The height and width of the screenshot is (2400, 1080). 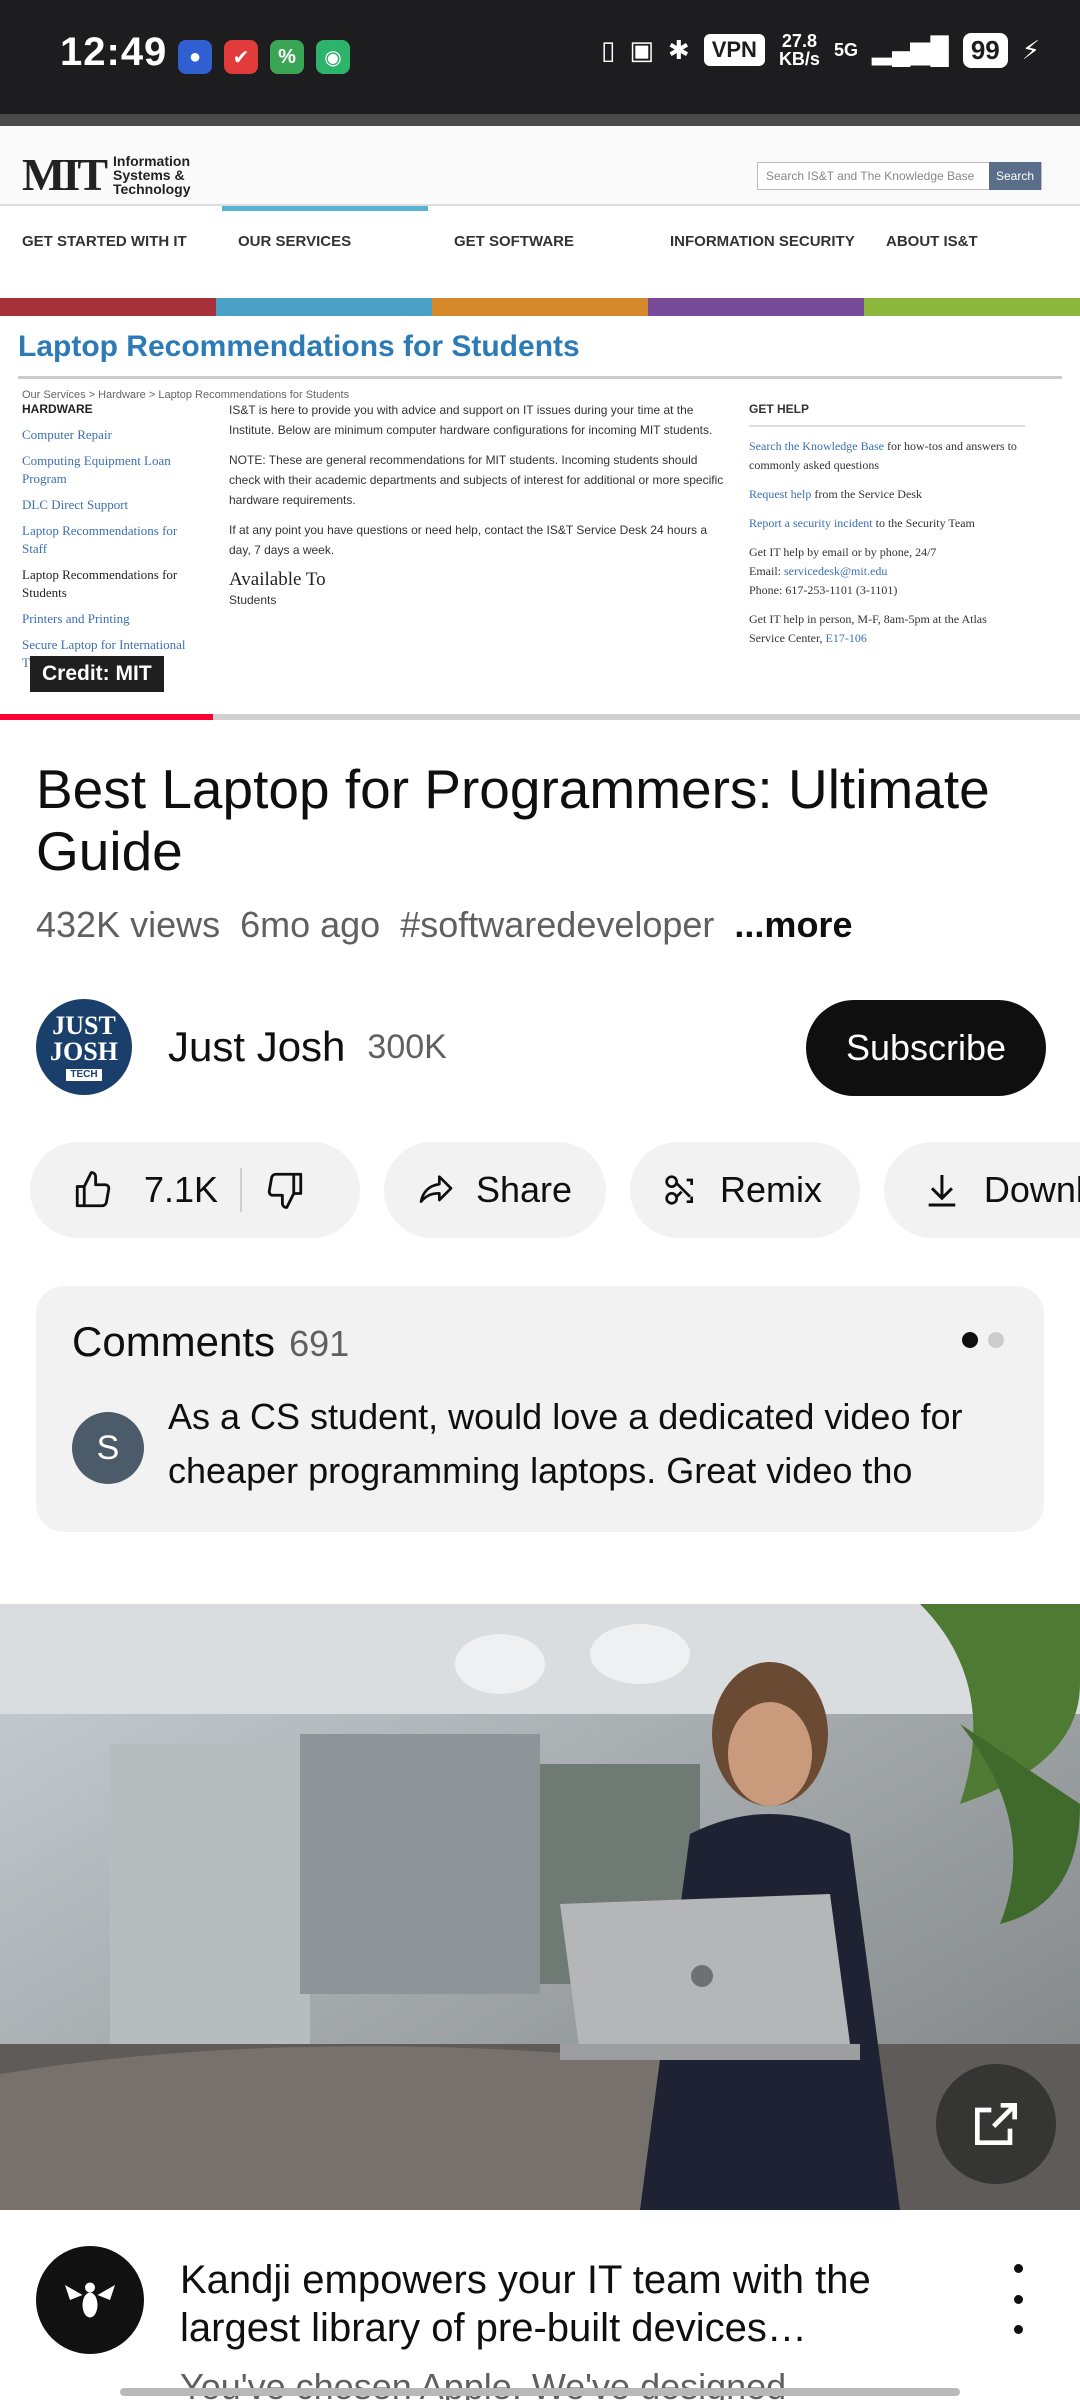 I want to click on upload-age: 6mo ago, so click(x=310, y=924).